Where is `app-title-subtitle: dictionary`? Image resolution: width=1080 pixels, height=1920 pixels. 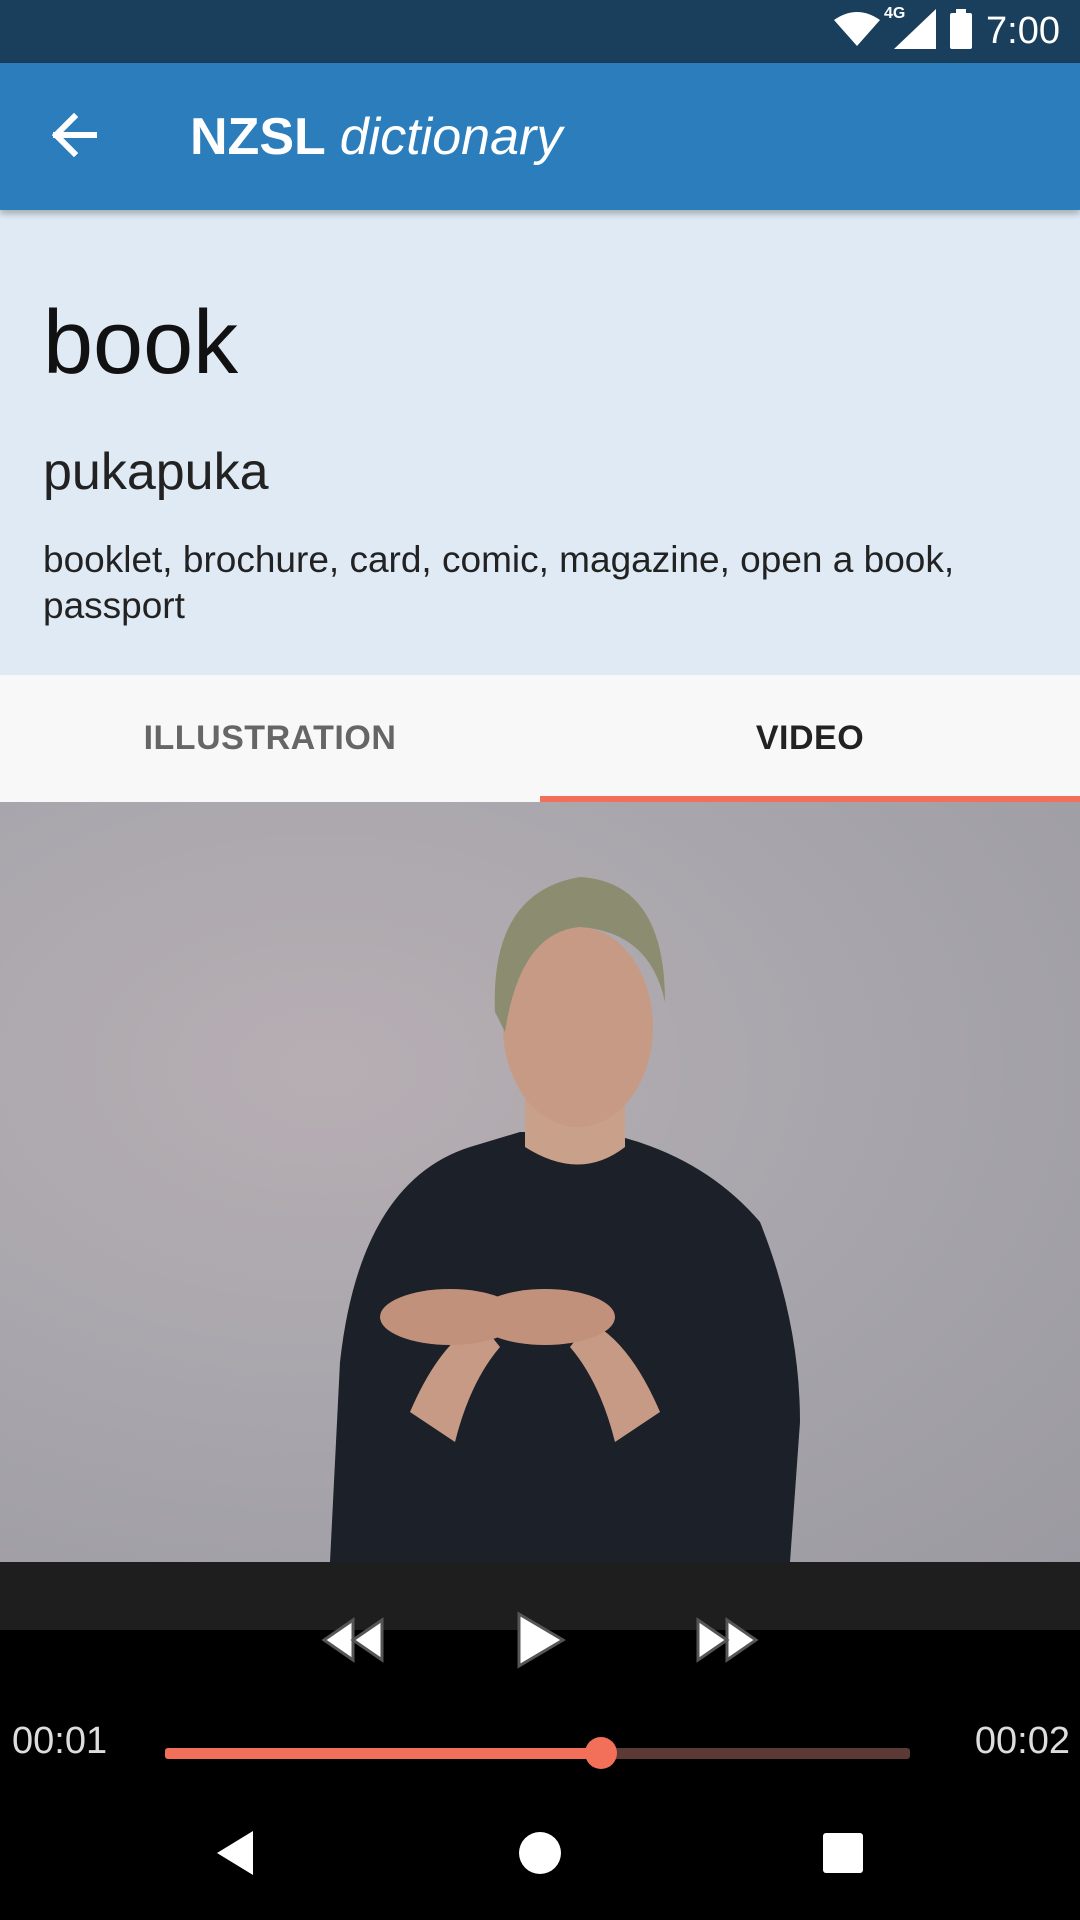
app-title-subtitle: dictionary is located at coordinates (451, 136).